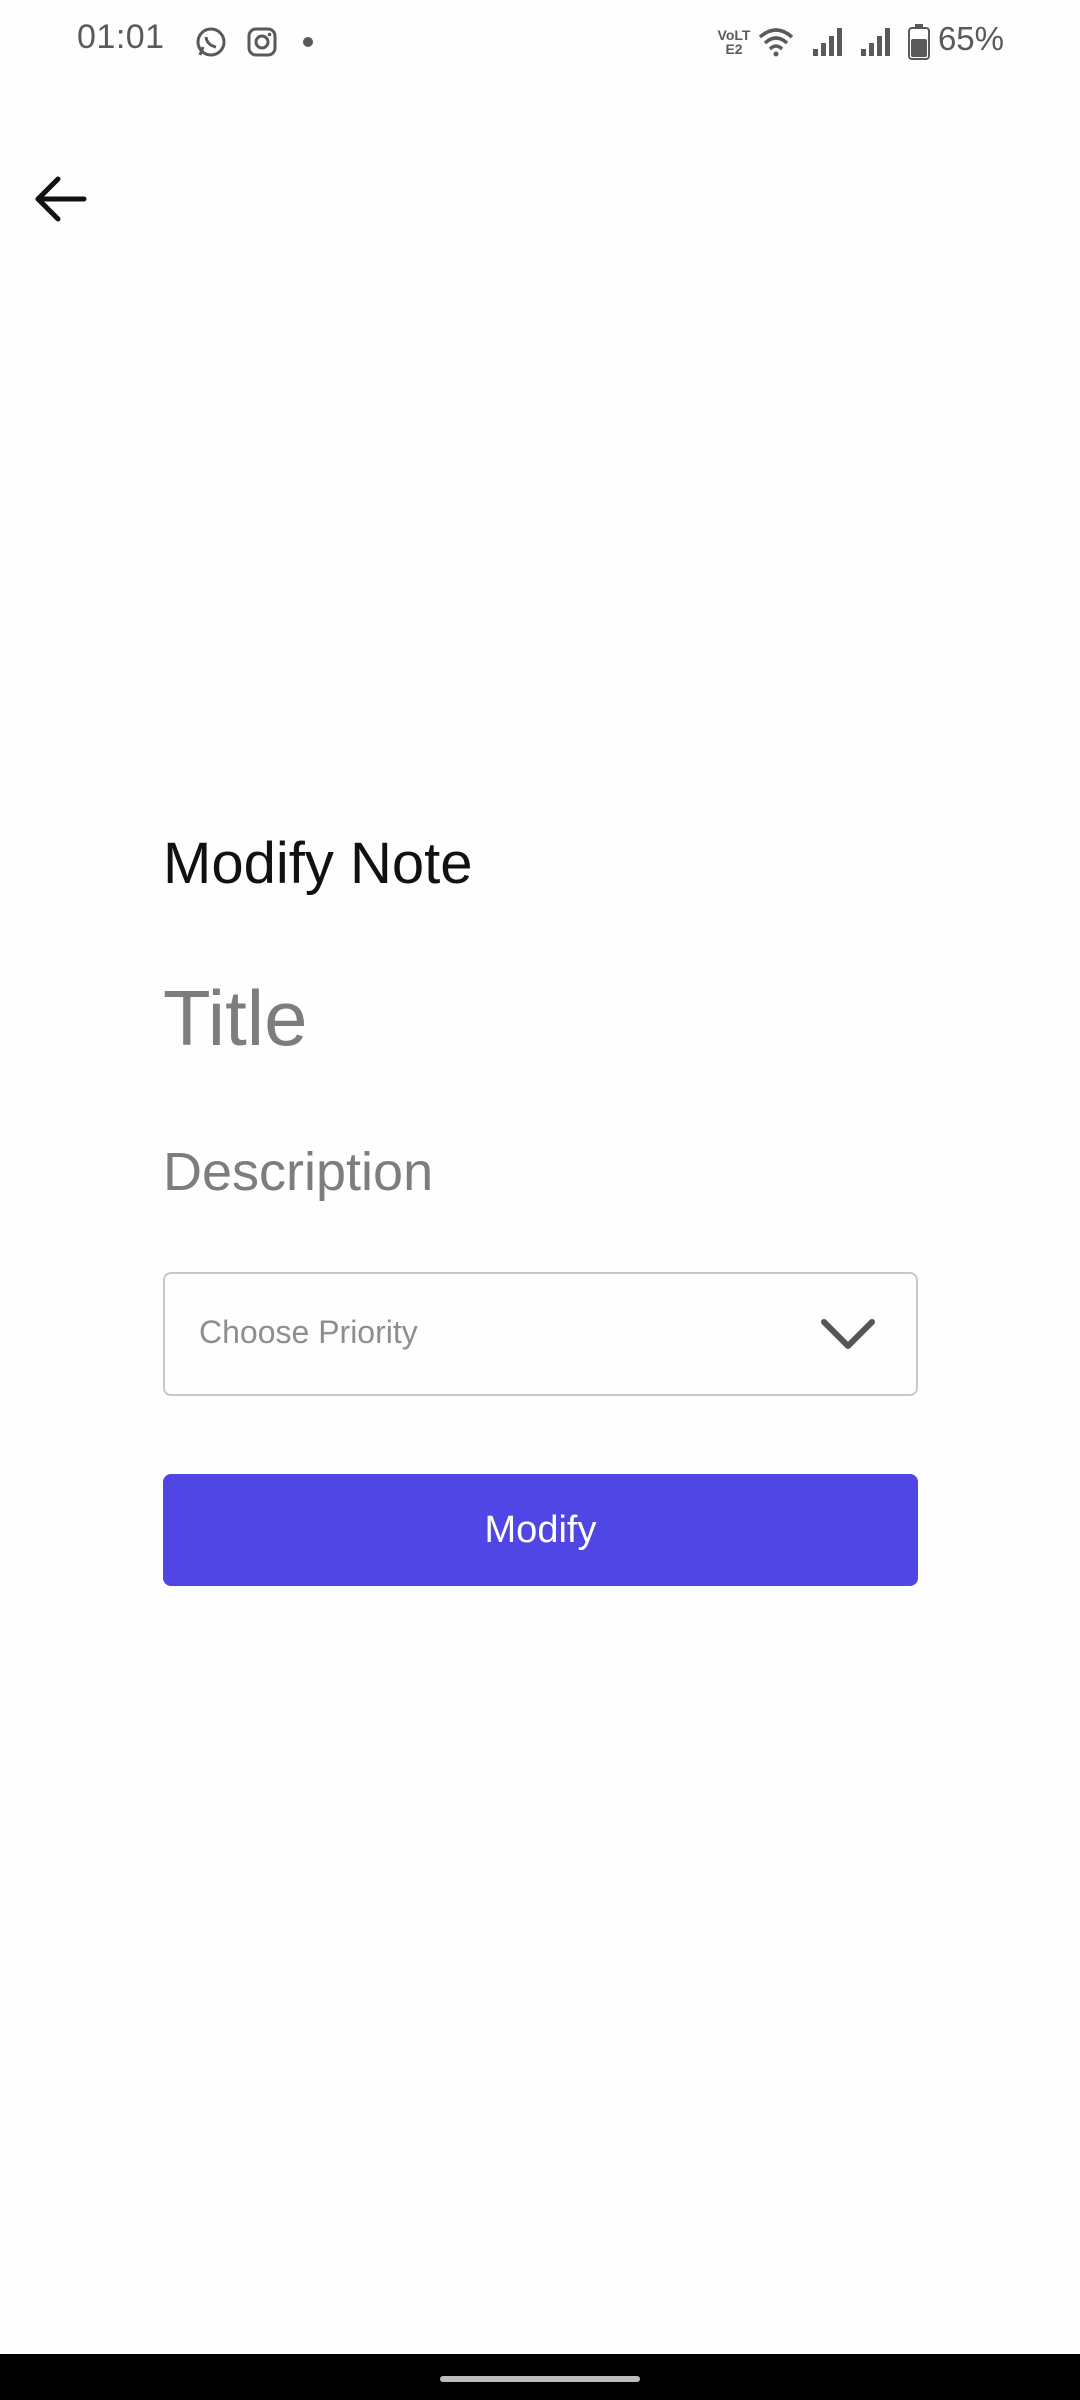  I want to click on page-title: Modify Note, so click(318, 863).